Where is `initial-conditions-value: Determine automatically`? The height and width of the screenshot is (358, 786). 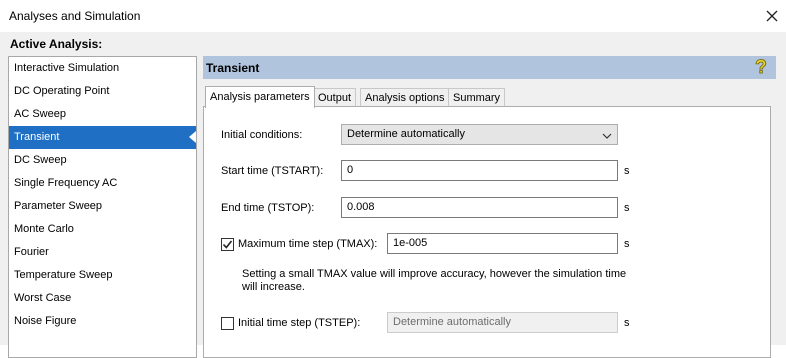
initial-conditions-value: Determine automatically is located at coordinates (406, 134).